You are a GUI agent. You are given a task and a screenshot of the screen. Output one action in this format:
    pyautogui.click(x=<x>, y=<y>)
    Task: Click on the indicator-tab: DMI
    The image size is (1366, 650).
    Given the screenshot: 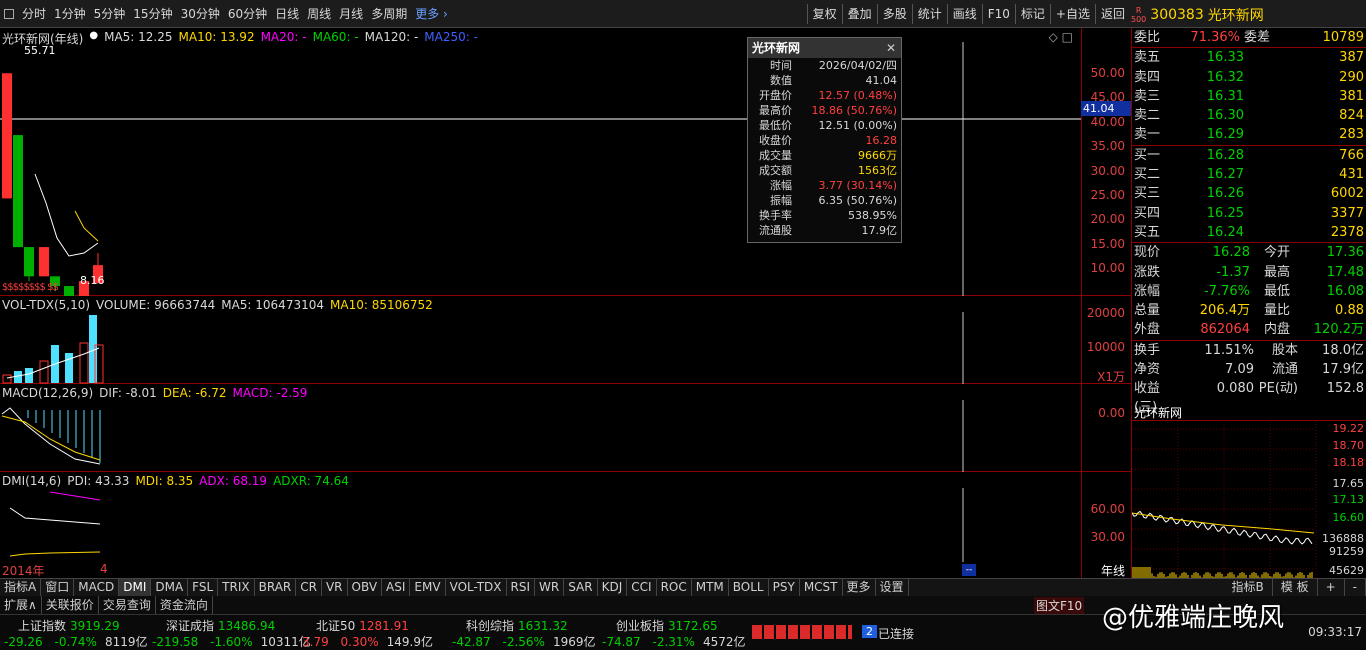 What is the action you would take?
    pyautogui.click(x=135, y=587)
    